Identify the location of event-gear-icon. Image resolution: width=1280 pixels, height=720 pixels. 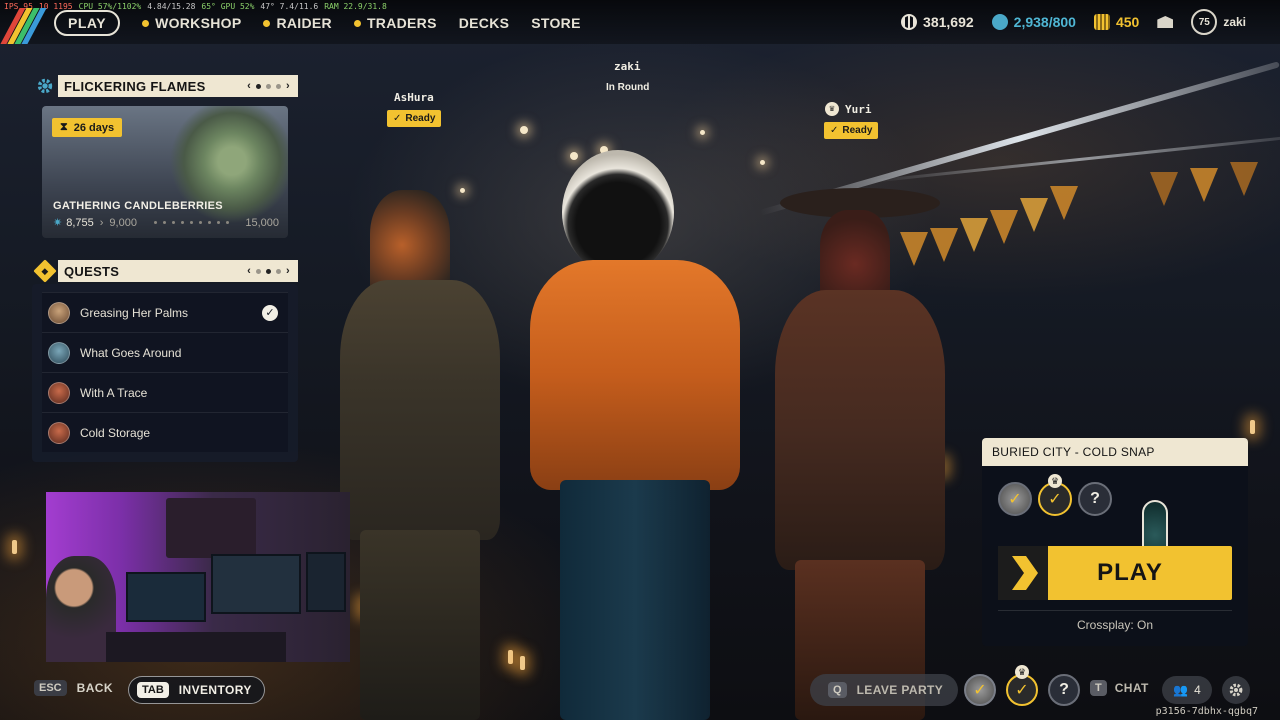
(45, 86).